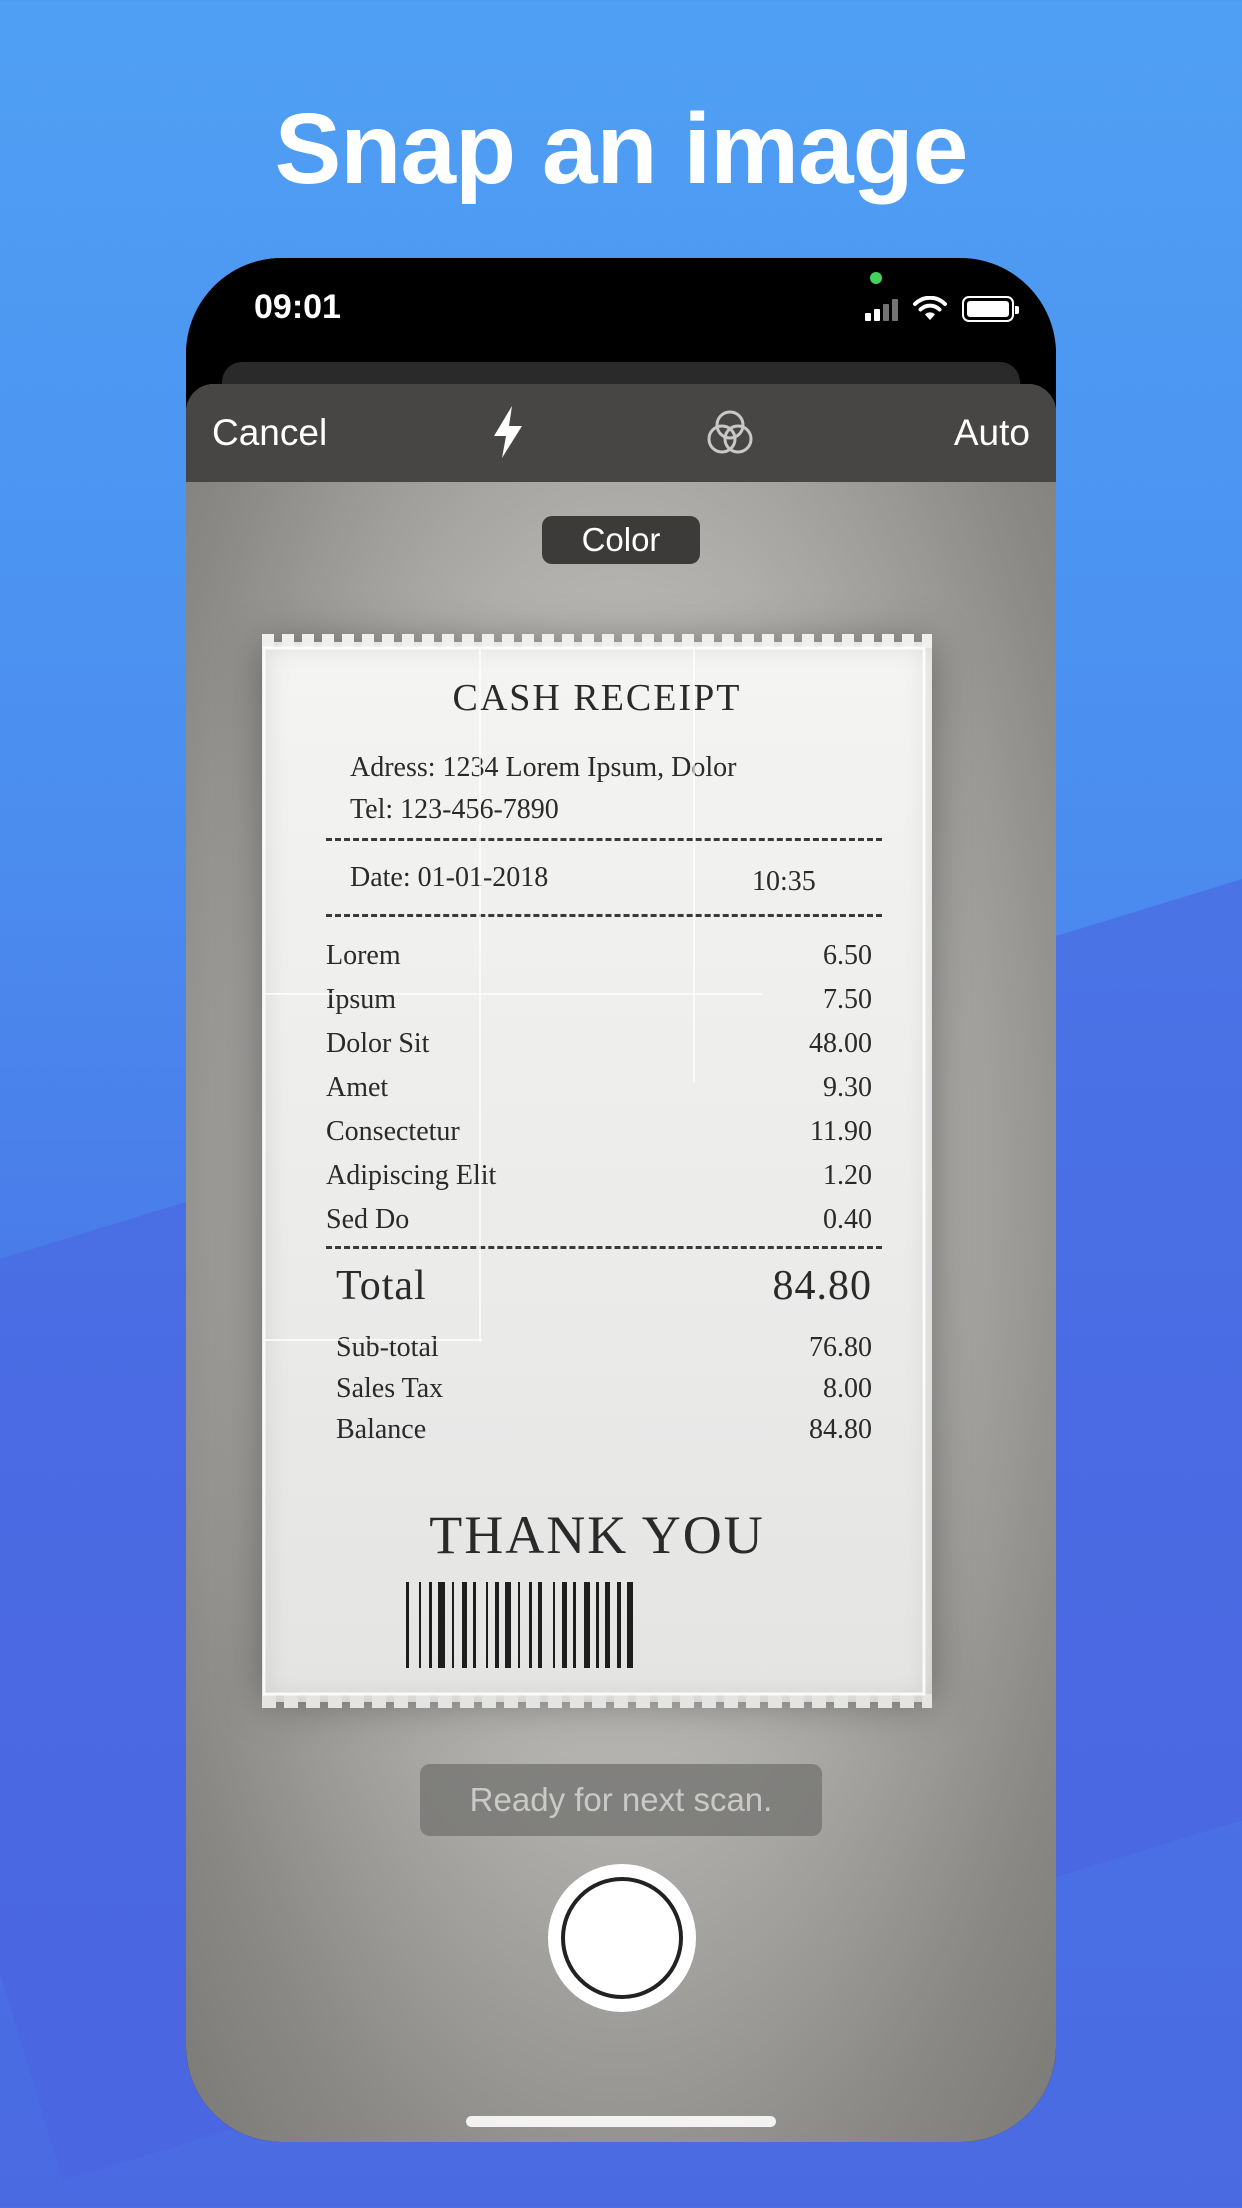 The image size is (1242, 2208). I want to click on summary-label: Sub-total, so click(387, 1347).